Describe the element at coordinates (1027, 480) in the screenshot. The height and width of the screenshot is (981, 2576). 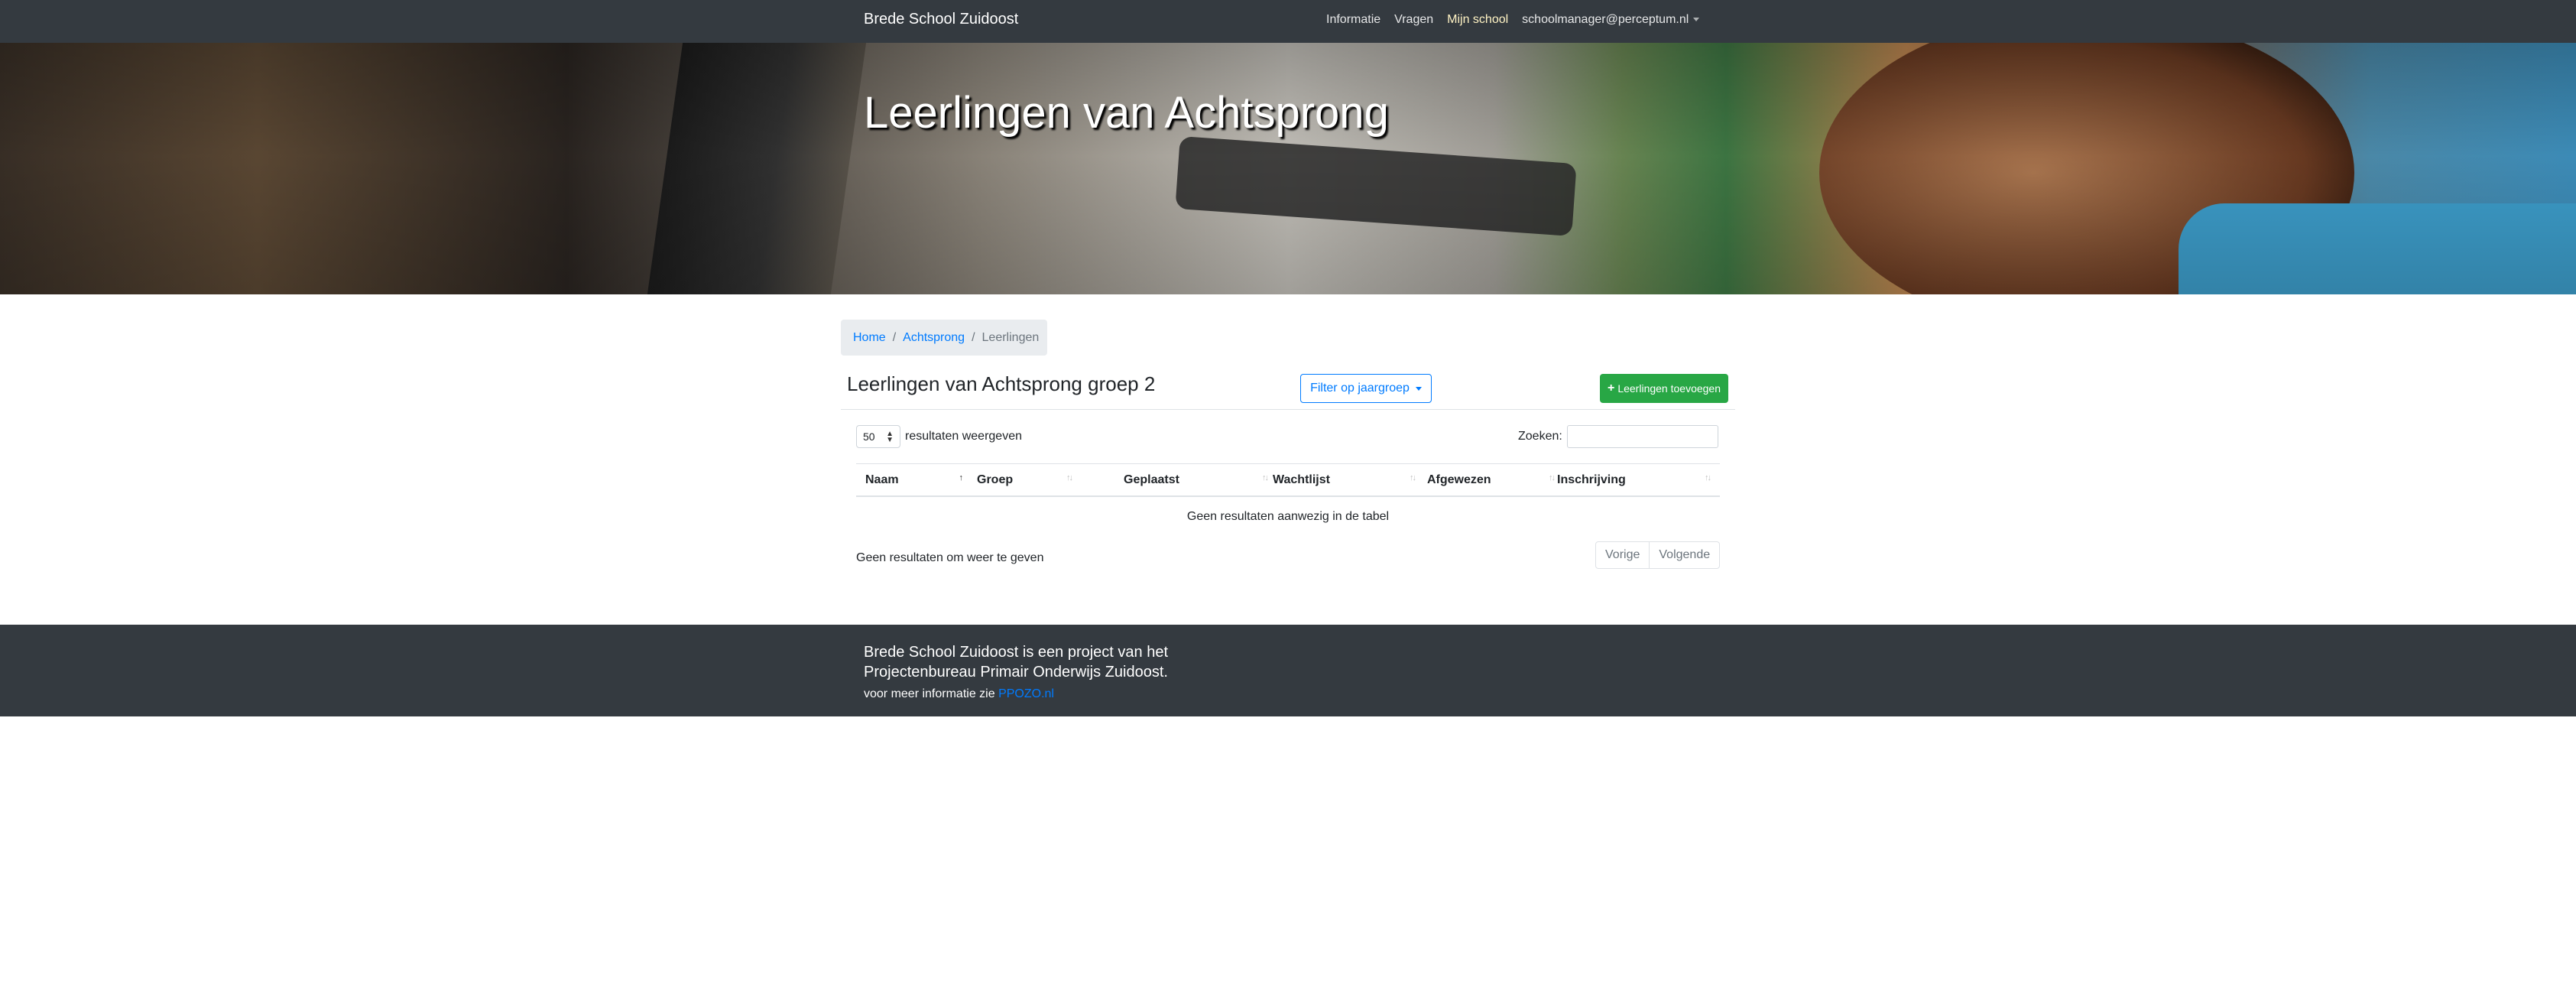
I see `column-header-groep: Groep ↑↓` at that location.